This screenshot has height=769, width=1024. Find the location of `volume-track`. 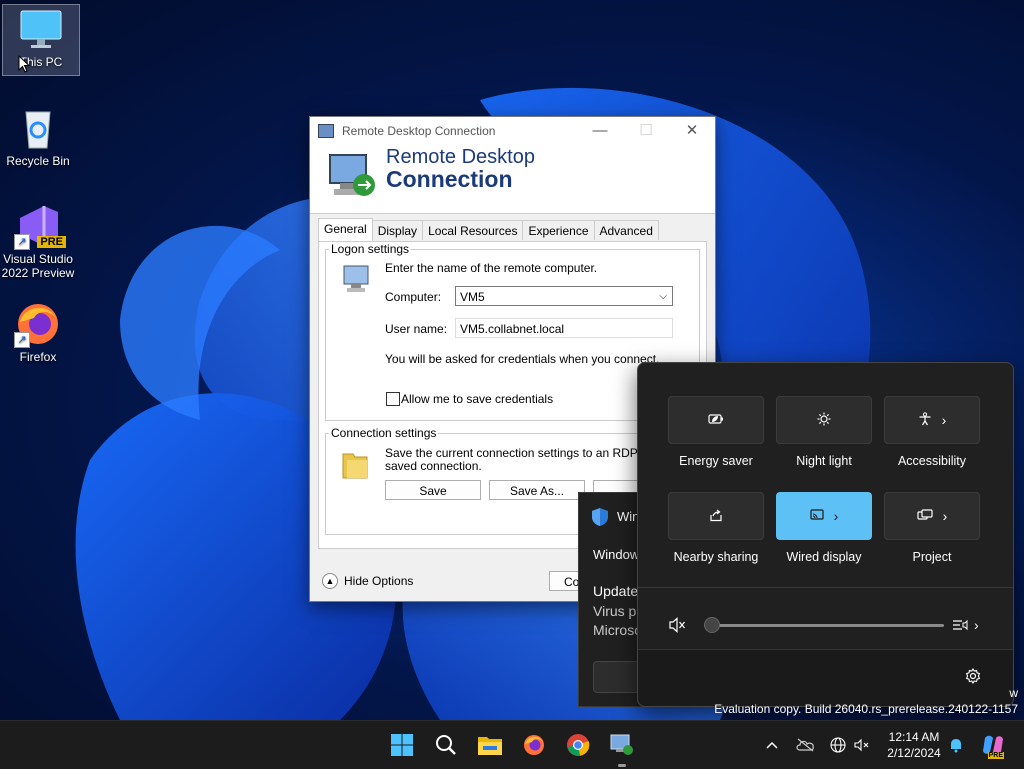

volume-track is located at coordinates (824, 625).